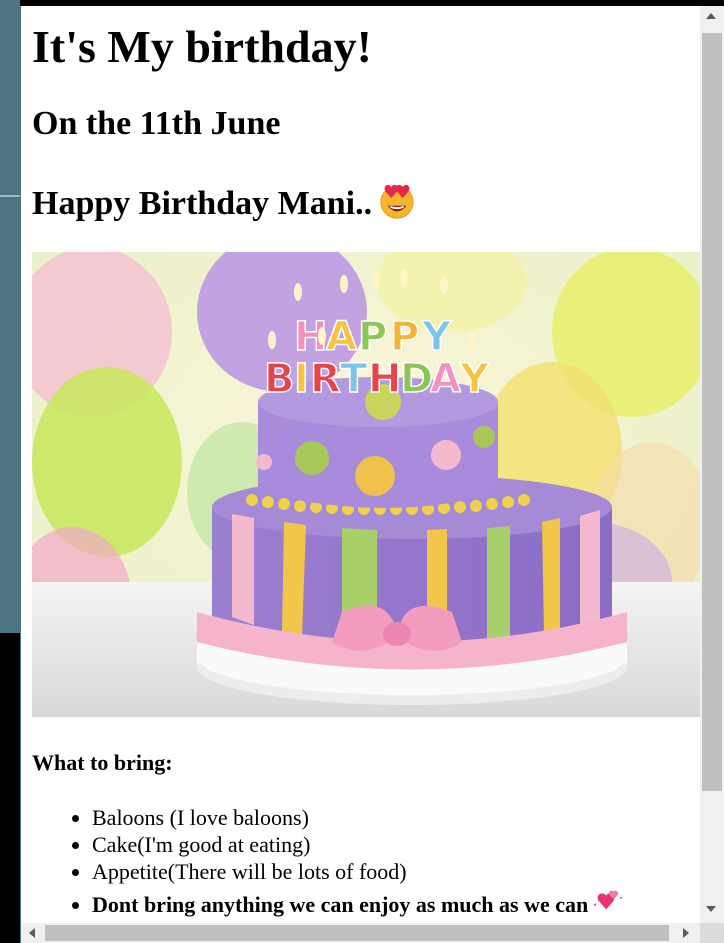 The width and height of the screenshot is (724, 943). What do you see at coordinates (10, 196) in the screenshot?
I see `window-edge-divider` at bounding box center [10, 196].